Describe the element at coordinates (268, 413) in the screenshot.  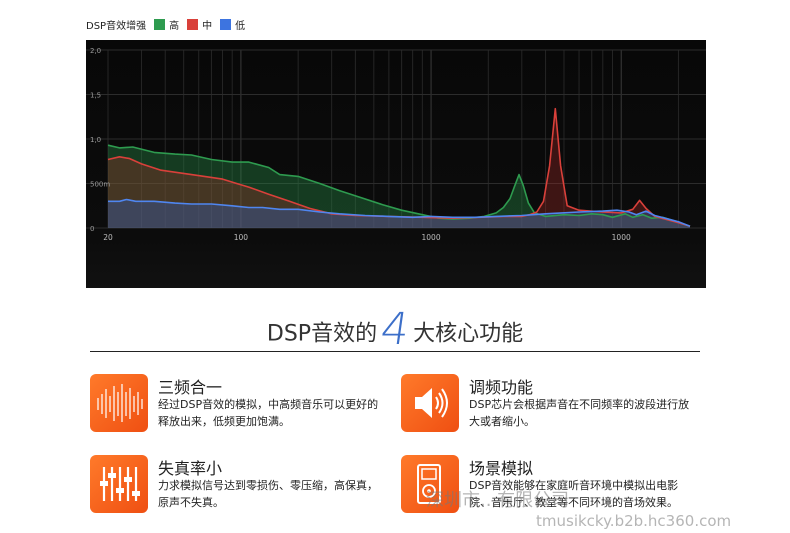
I see `feature-description: 经过DSP音效的模拟，中高频音乐可以更好的释放出来，低频更加饱满。` at that location.